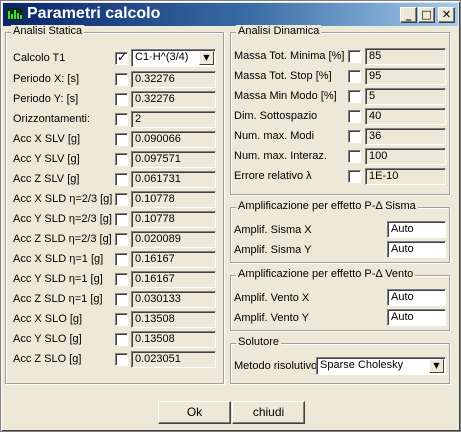  I want to click on param-value-field: 36, so click(405, 136).